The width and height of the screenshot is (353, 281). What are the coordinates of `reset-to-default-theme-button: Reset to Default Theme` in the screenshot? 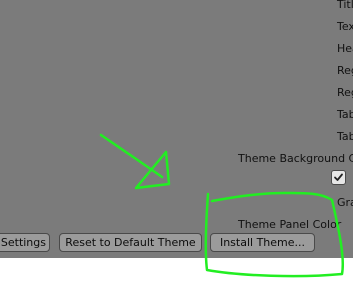 It's located at (130, 242).